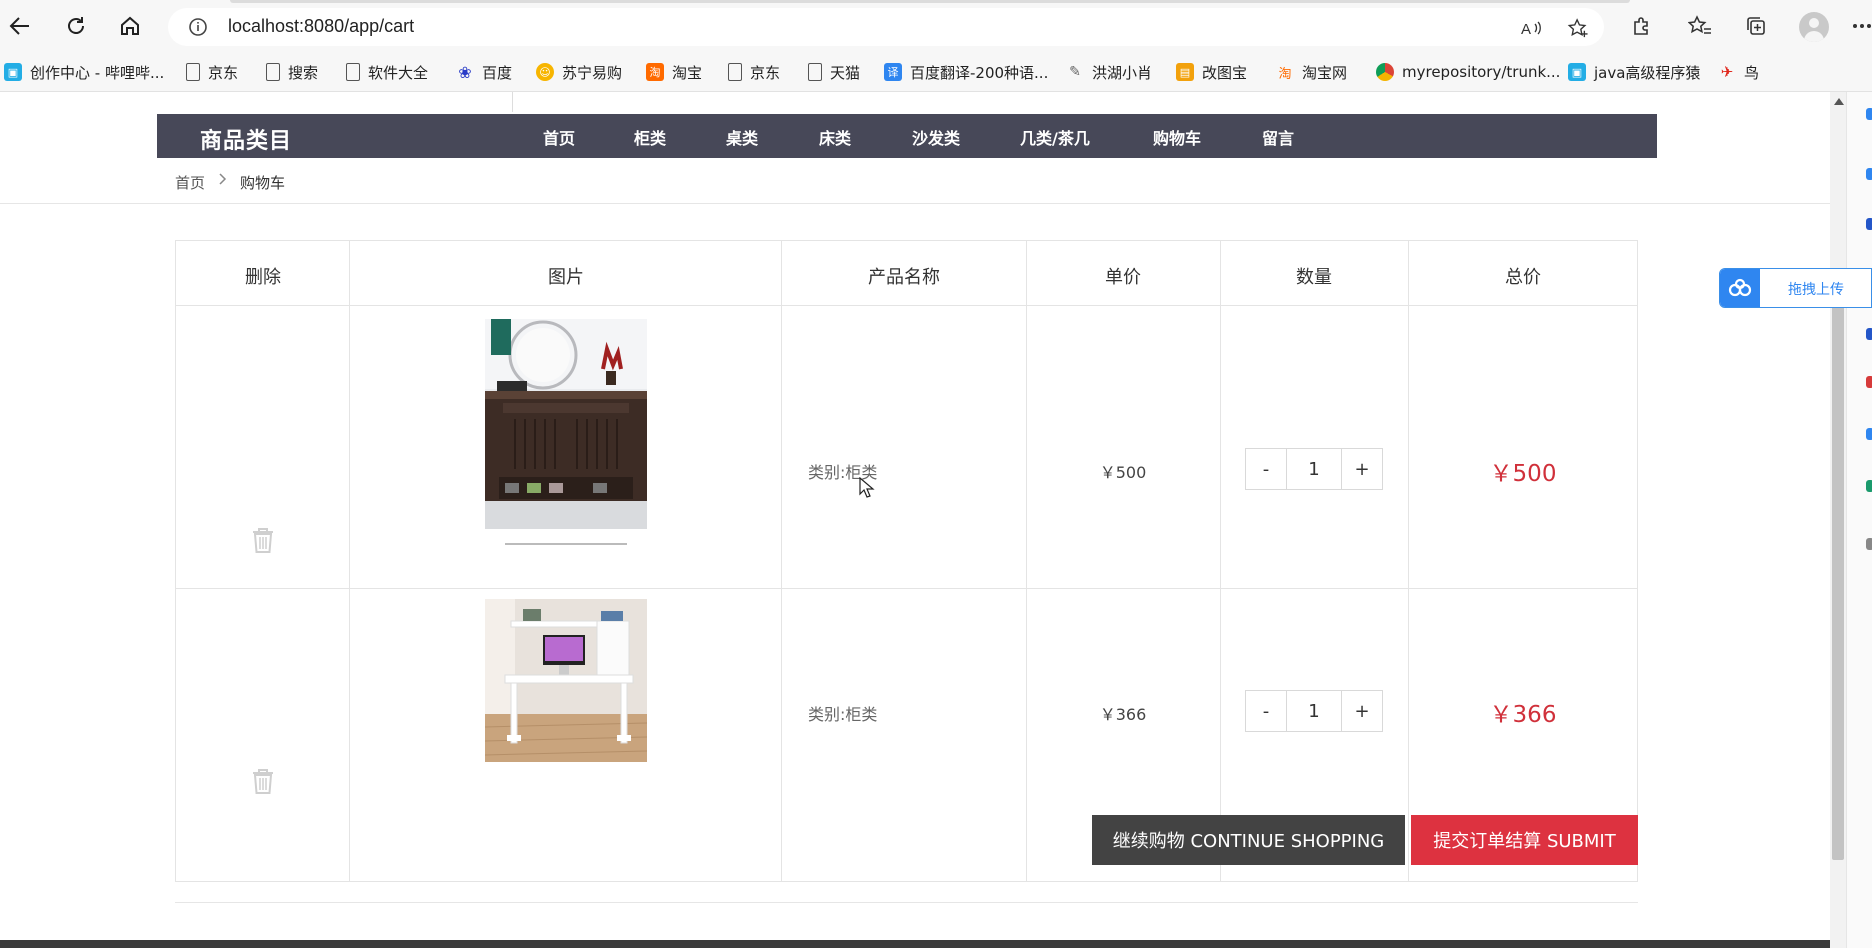 This screenshot has height=948, width=1872. What do you see at coordinates (1869, 334) in the screenshot?
I see `sidebar-people-icon` at bounding box center [1869, 334].